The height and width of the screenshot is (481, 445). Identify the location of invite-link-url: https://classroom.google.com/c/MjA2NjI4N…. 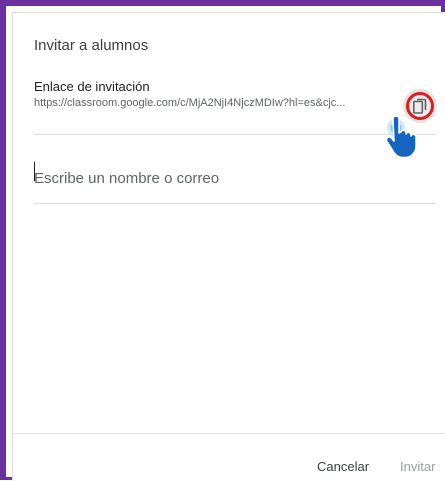
(190, 103).